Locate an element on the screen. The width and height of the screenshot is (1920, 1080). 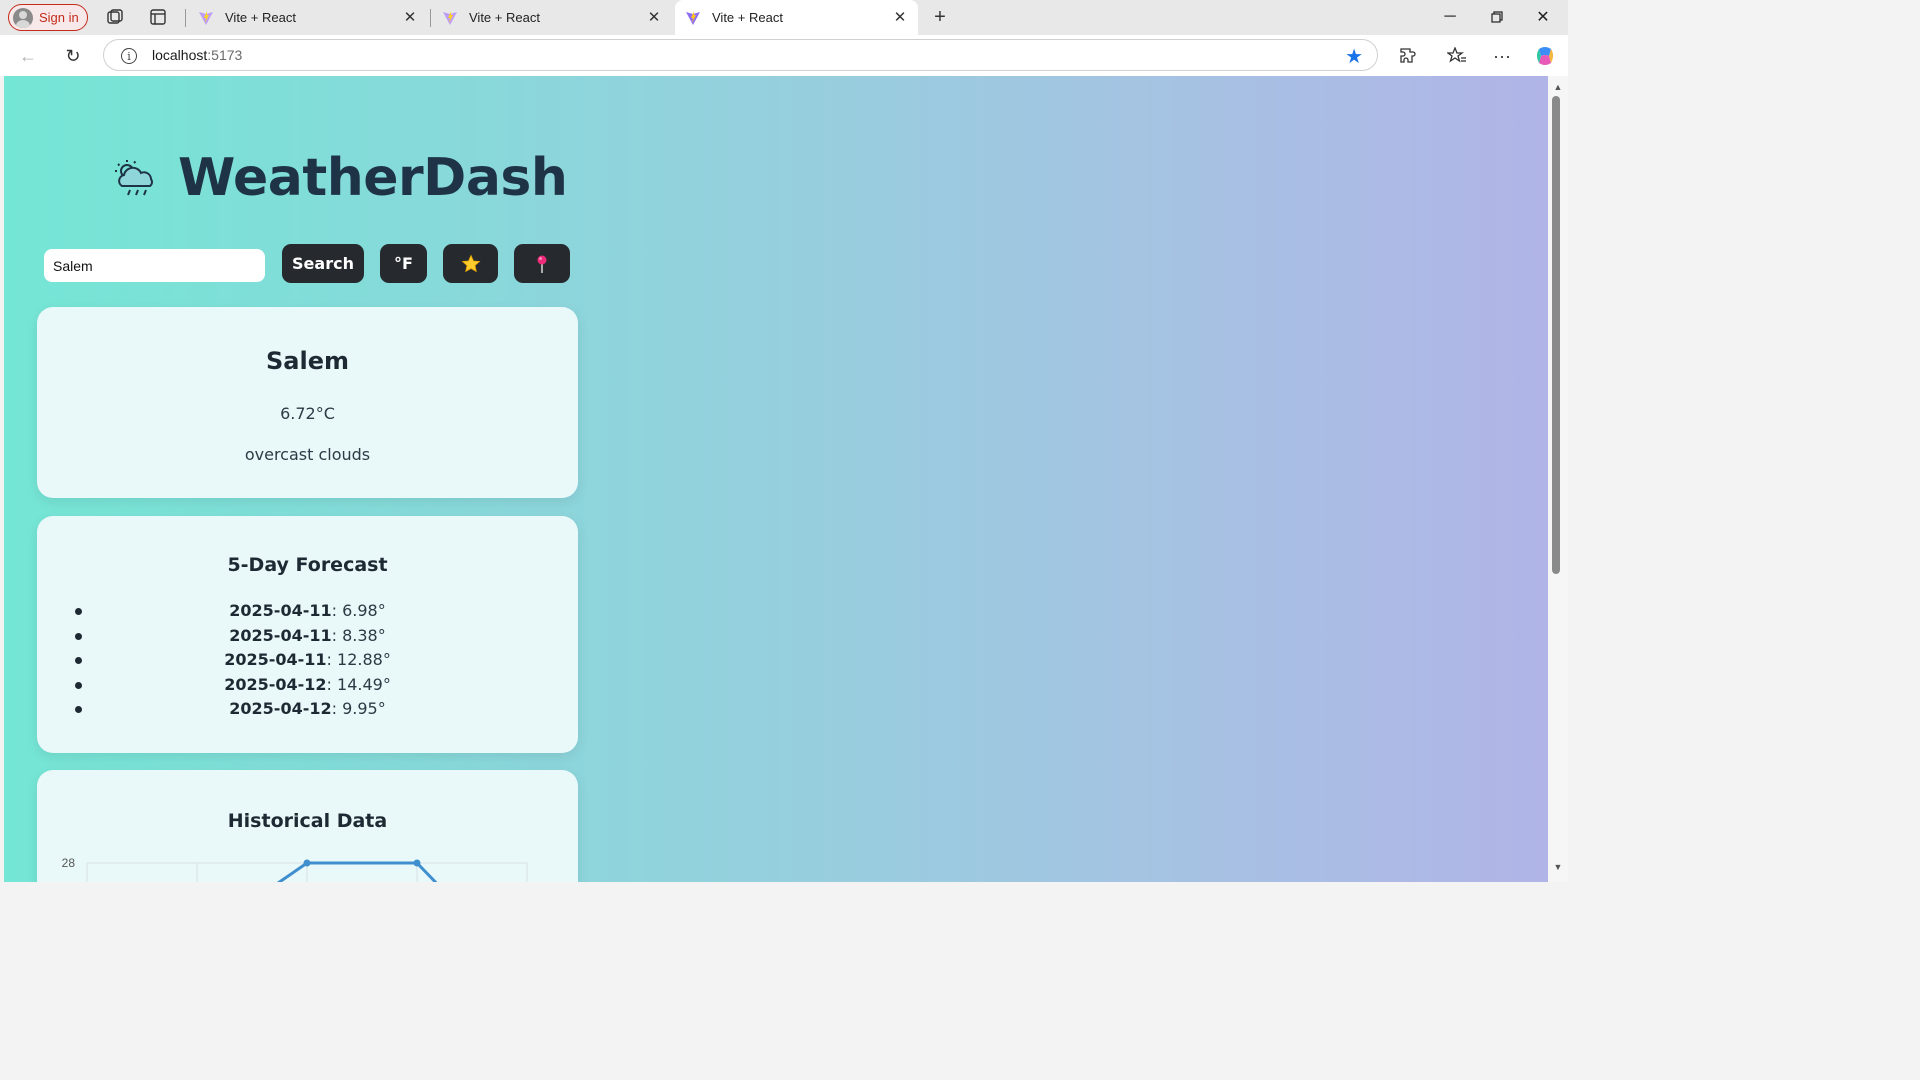
page-scrollbar: ▲ ▼ is located at coordinates (1558, 479).